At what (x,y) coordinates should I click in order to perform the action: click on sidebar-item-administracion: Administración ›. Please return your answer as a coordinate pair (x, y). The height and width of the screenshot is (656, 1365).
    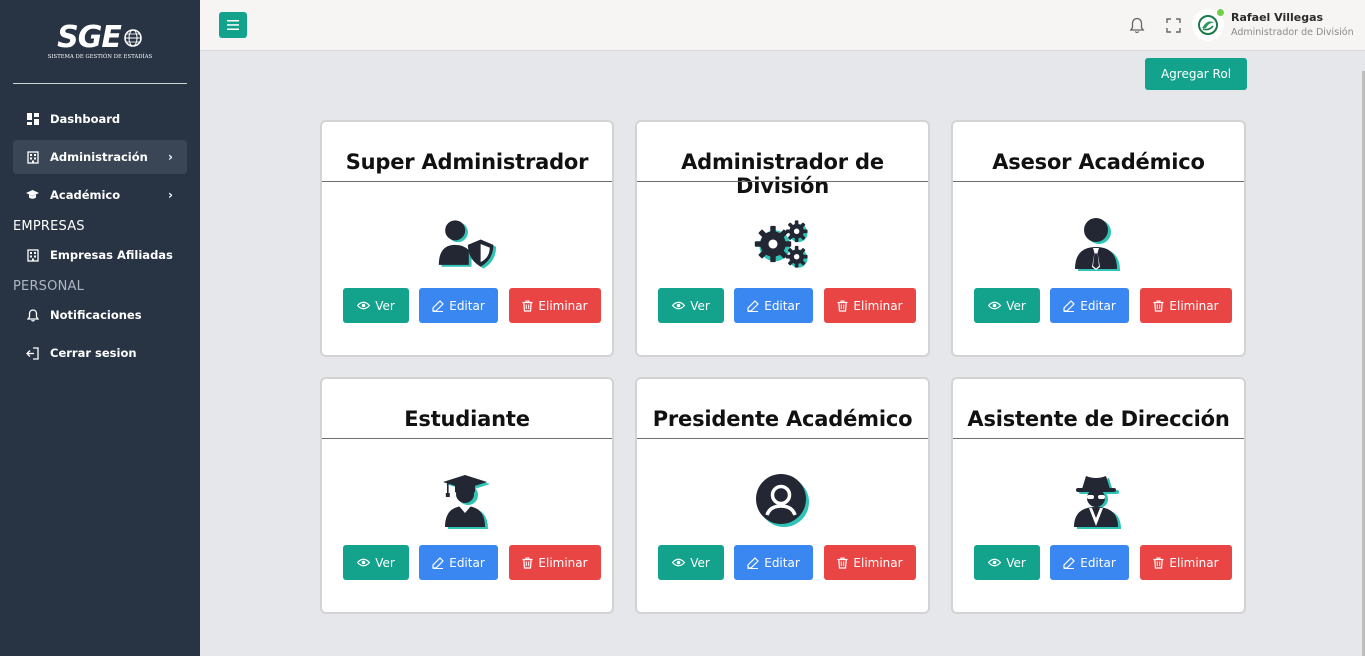
    Looking at the image, I should click on (100, 157).